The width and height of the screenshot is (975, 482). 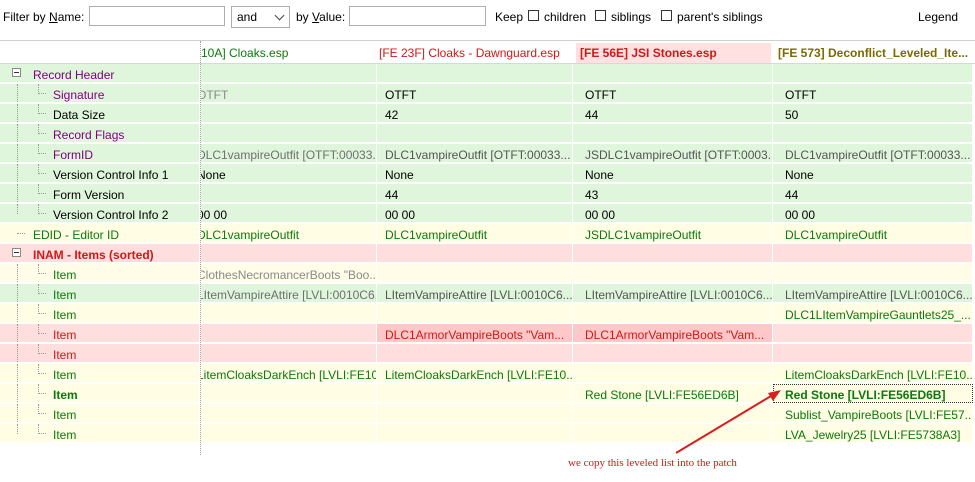 What do you see at coordinates (652, 463) in the screenshot?
I see `annotation-note: we copy this leveled list into the patch` at bounding box center [652, 463].